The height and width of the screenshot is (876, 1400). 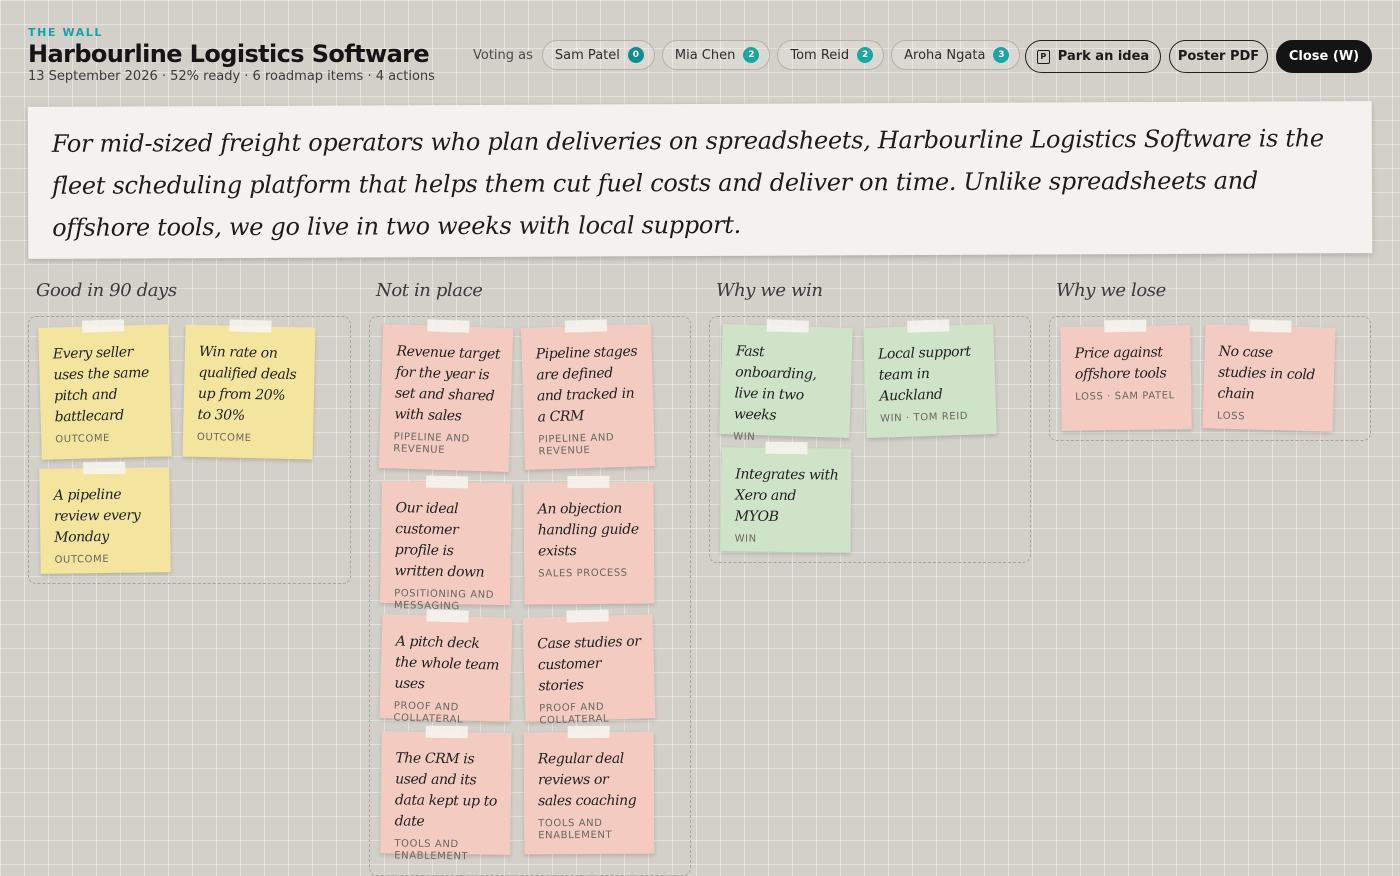 What do you see at coordinates (820, 55) in the screenshot?
I see `voter-name: Tom Reid` at bounding box center [820, 55].